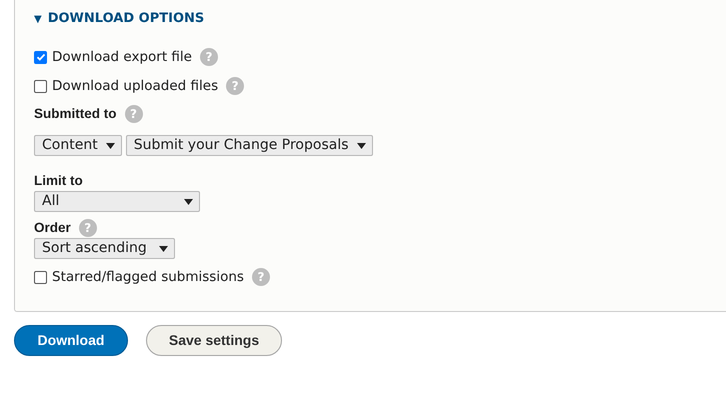  Describe the element at coordinates (135, 86) in the screenshot. I see `checkbox-label: Download uploaded files` at that location.